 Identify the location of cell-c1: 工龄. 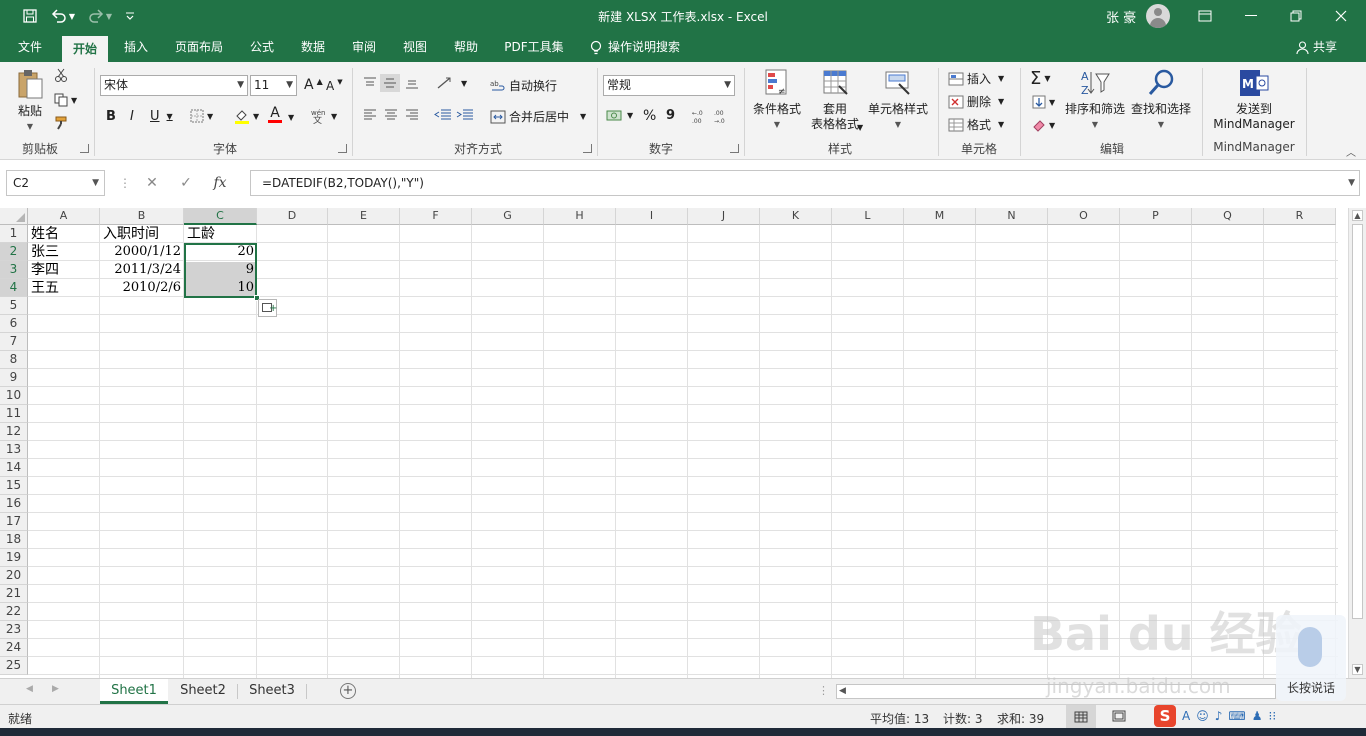
(220, 234).